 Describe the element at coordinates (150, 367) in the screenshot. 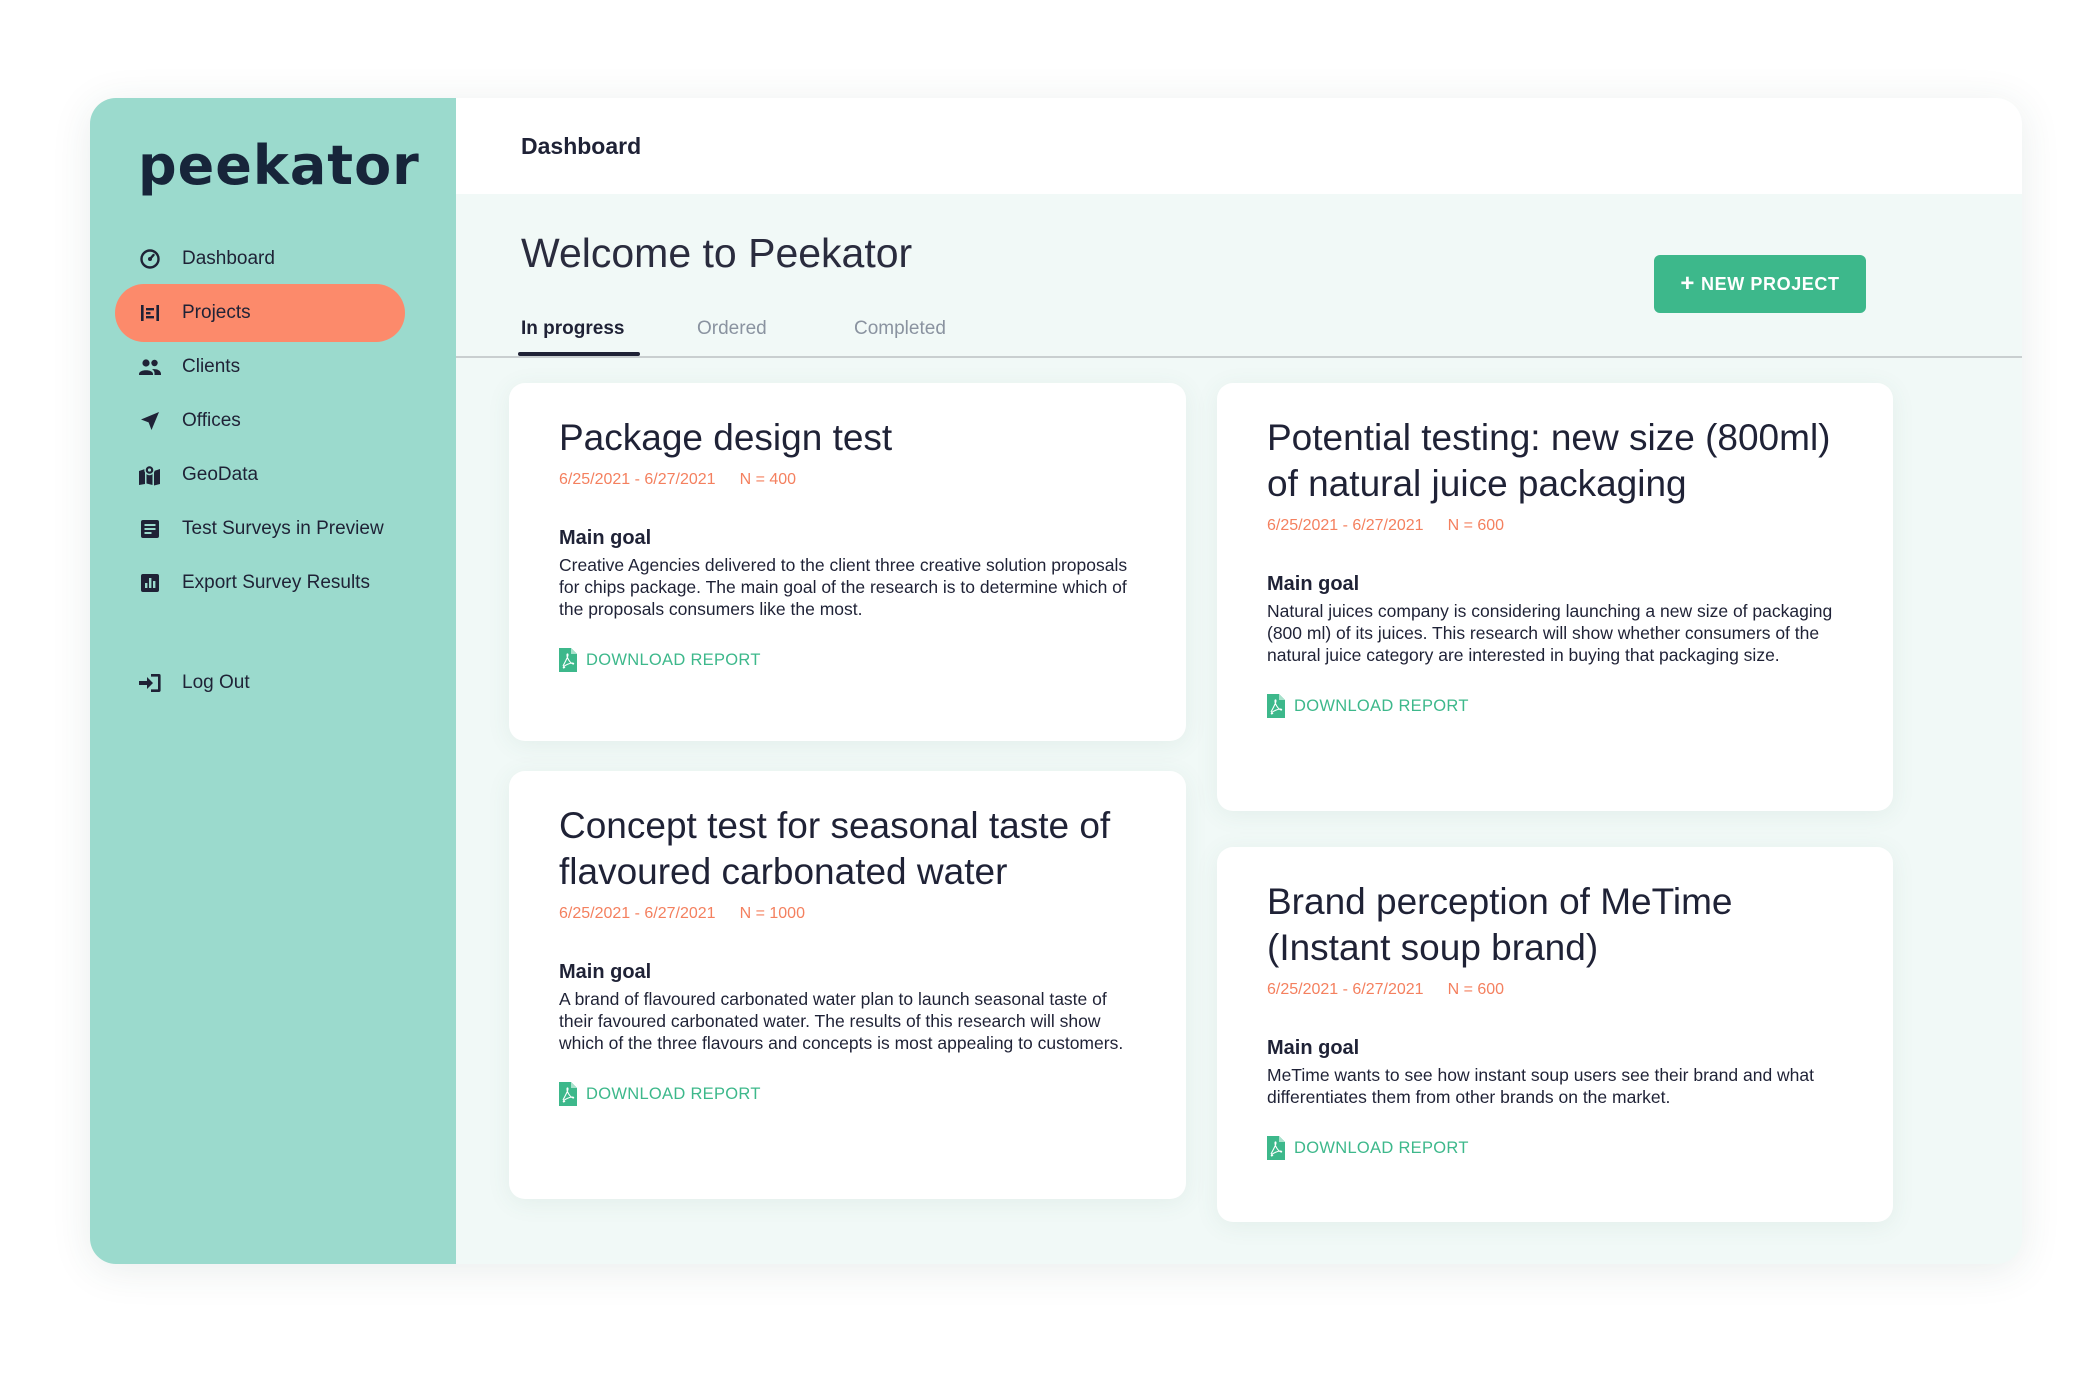

I see `clients-icon` at that location.